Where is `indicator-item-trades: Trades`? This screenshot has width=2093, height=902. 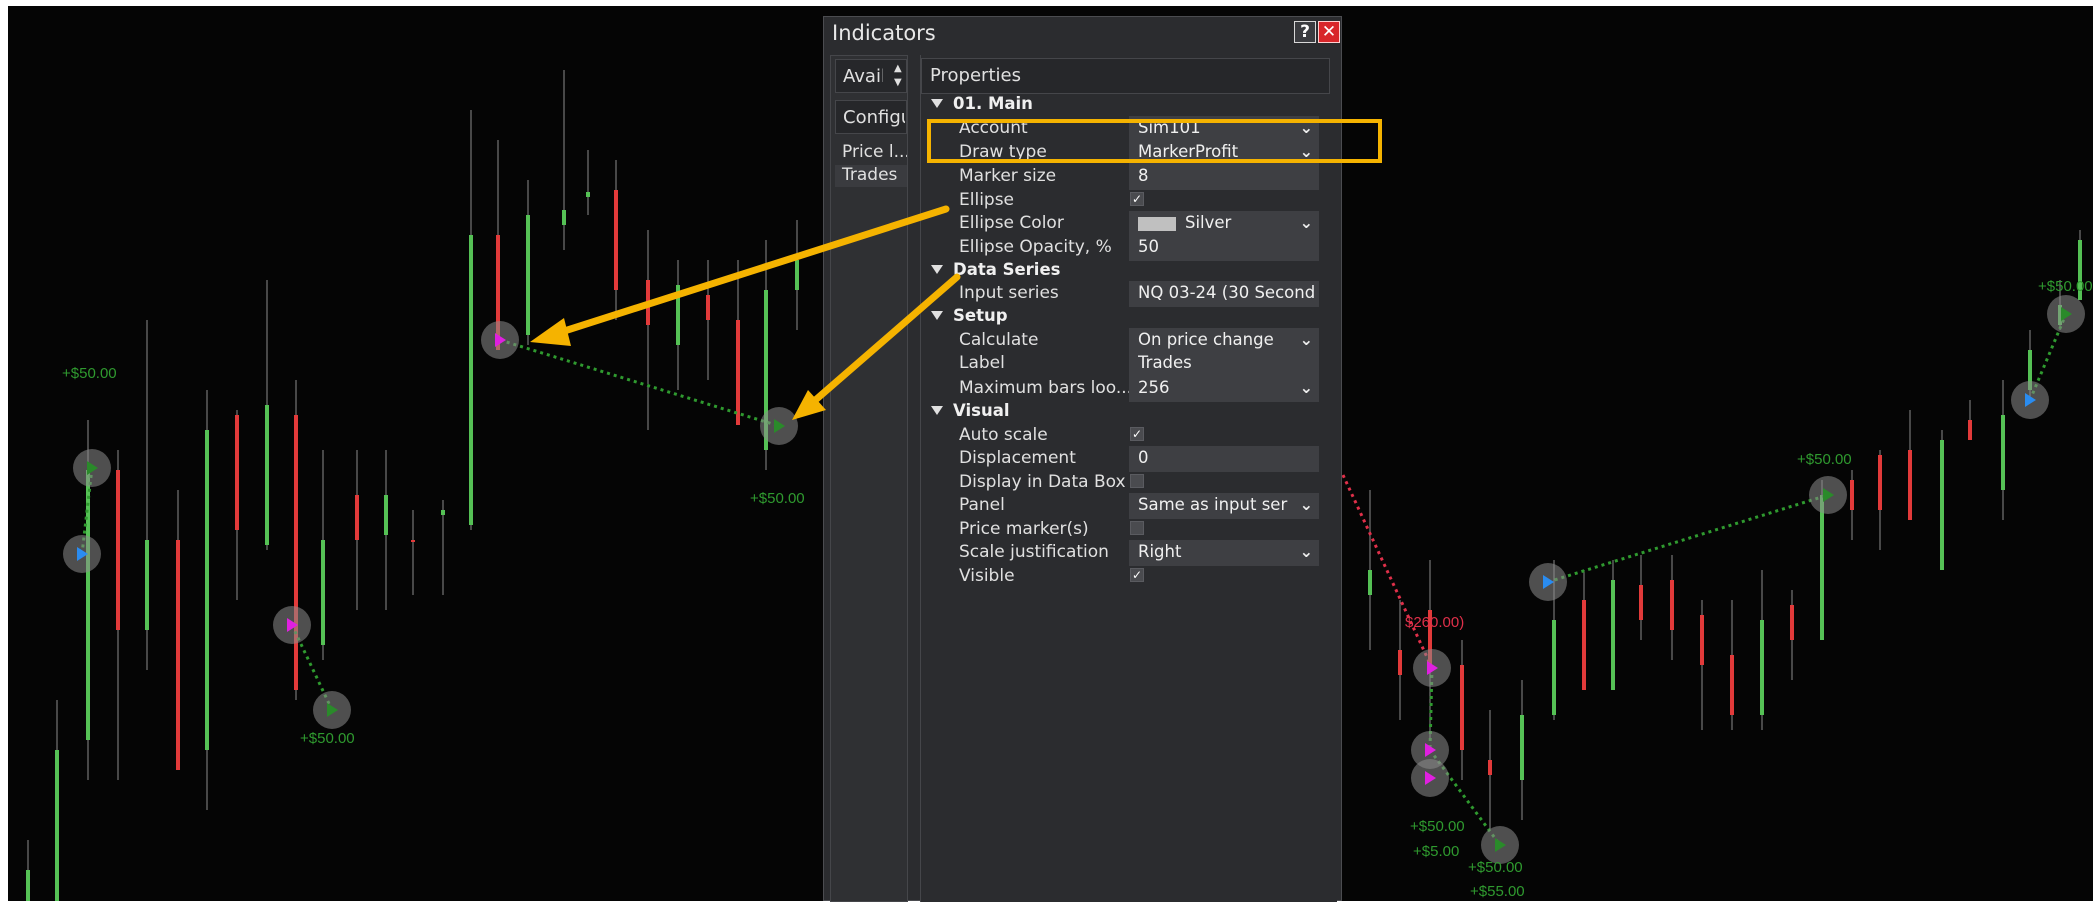
indicator-item-trades: Trades is located at coordinates (871, 176).